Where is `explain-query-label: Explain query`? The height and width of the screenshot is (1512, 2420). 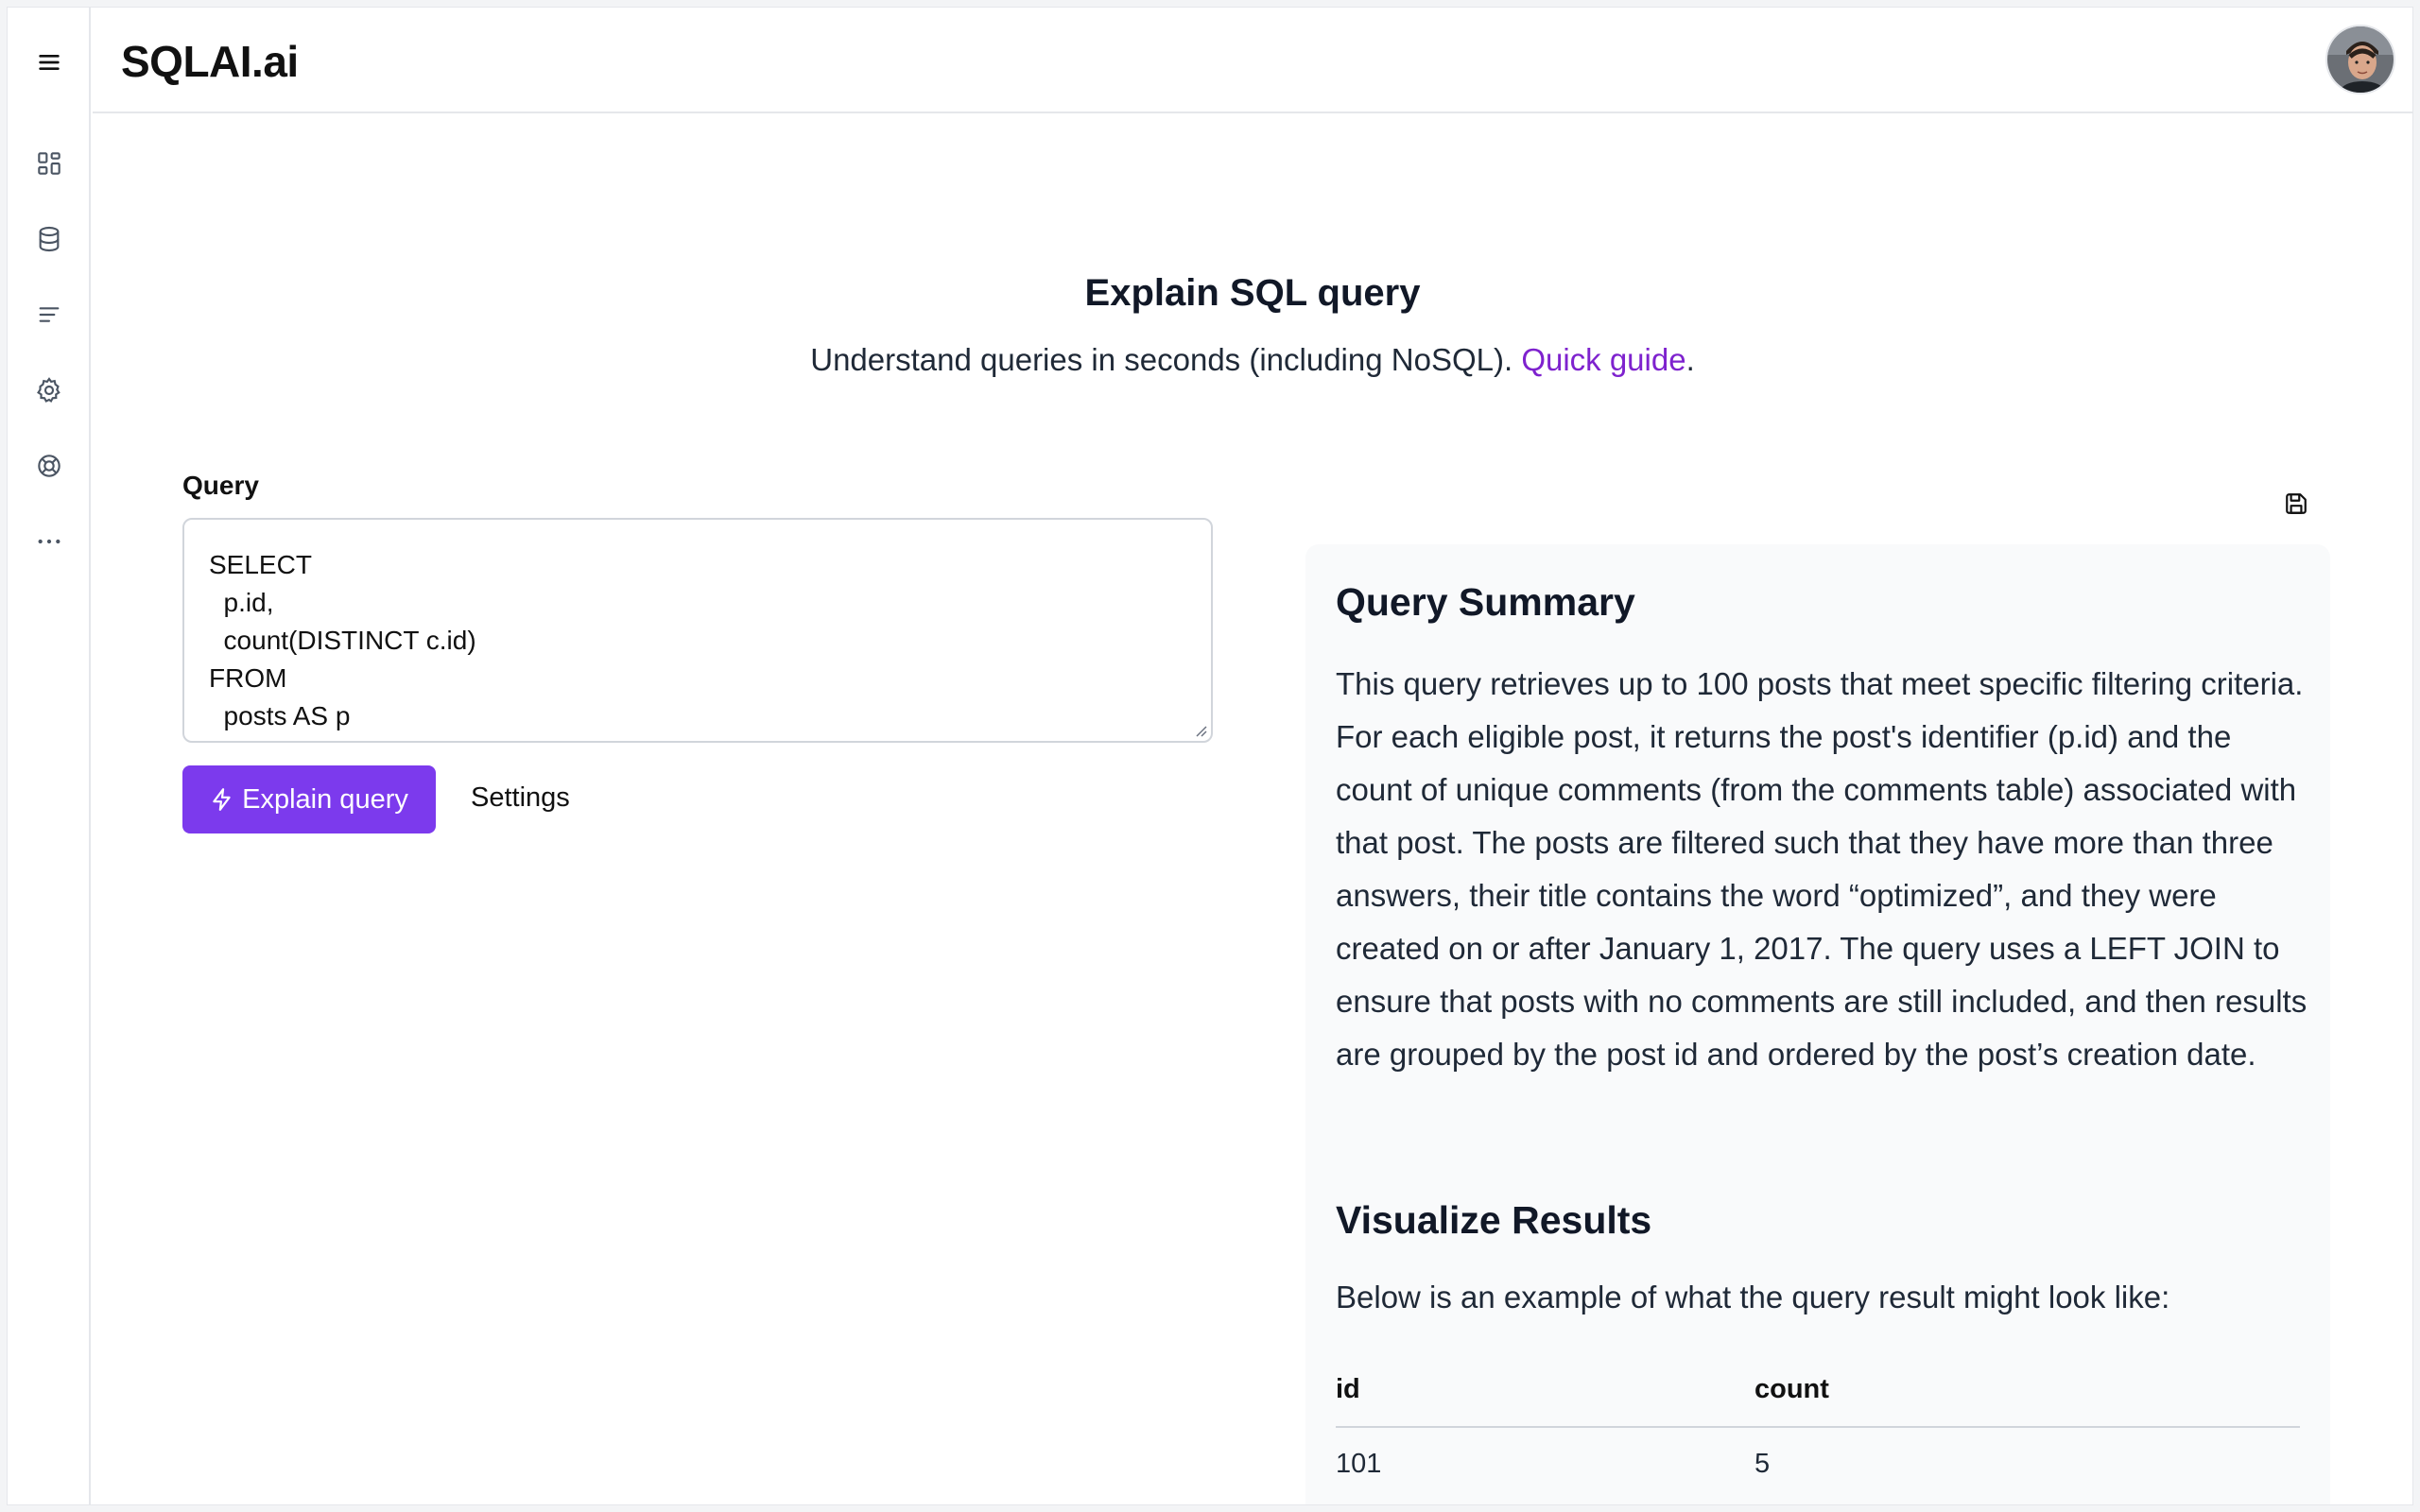 explain-query-label: Explain query is located at coordinates (325, 799).